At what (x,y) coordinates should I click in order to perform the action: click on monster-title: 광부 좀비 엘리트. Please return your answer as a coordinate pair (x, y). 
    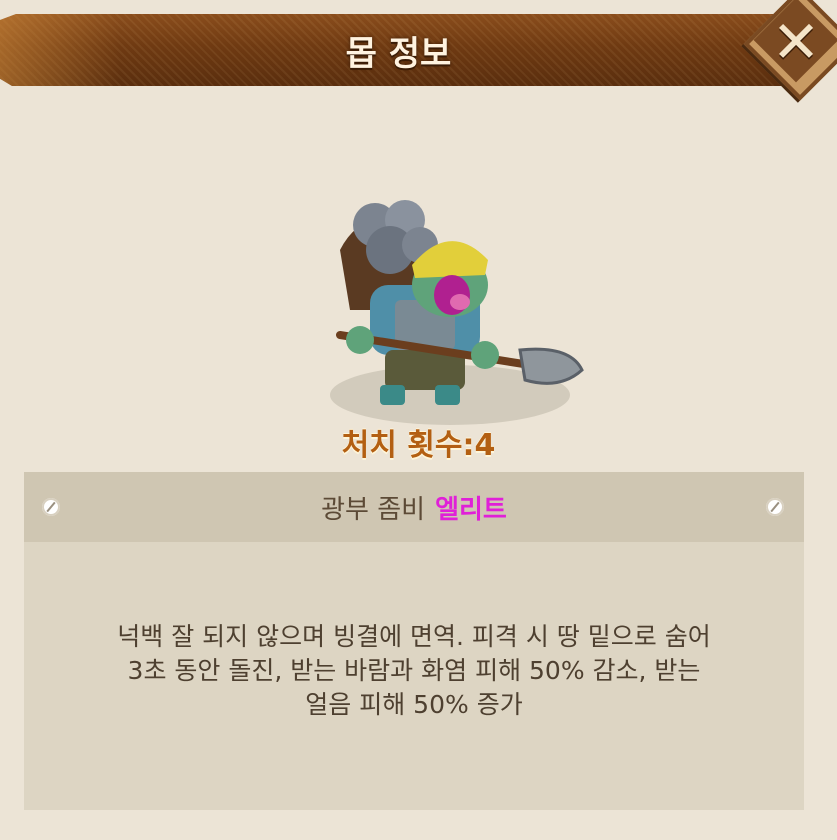
    Looking at the image, I should click on (414, 507).